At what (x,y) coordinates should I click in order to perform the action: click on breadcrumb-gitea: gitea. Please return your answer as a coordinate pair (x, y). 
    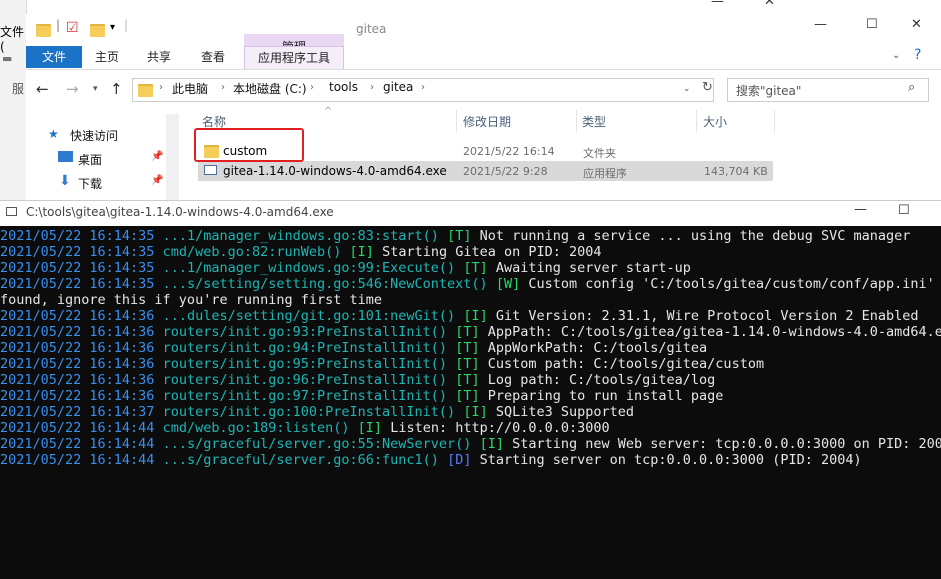
    Looking at the image, I should click on (398, 87).